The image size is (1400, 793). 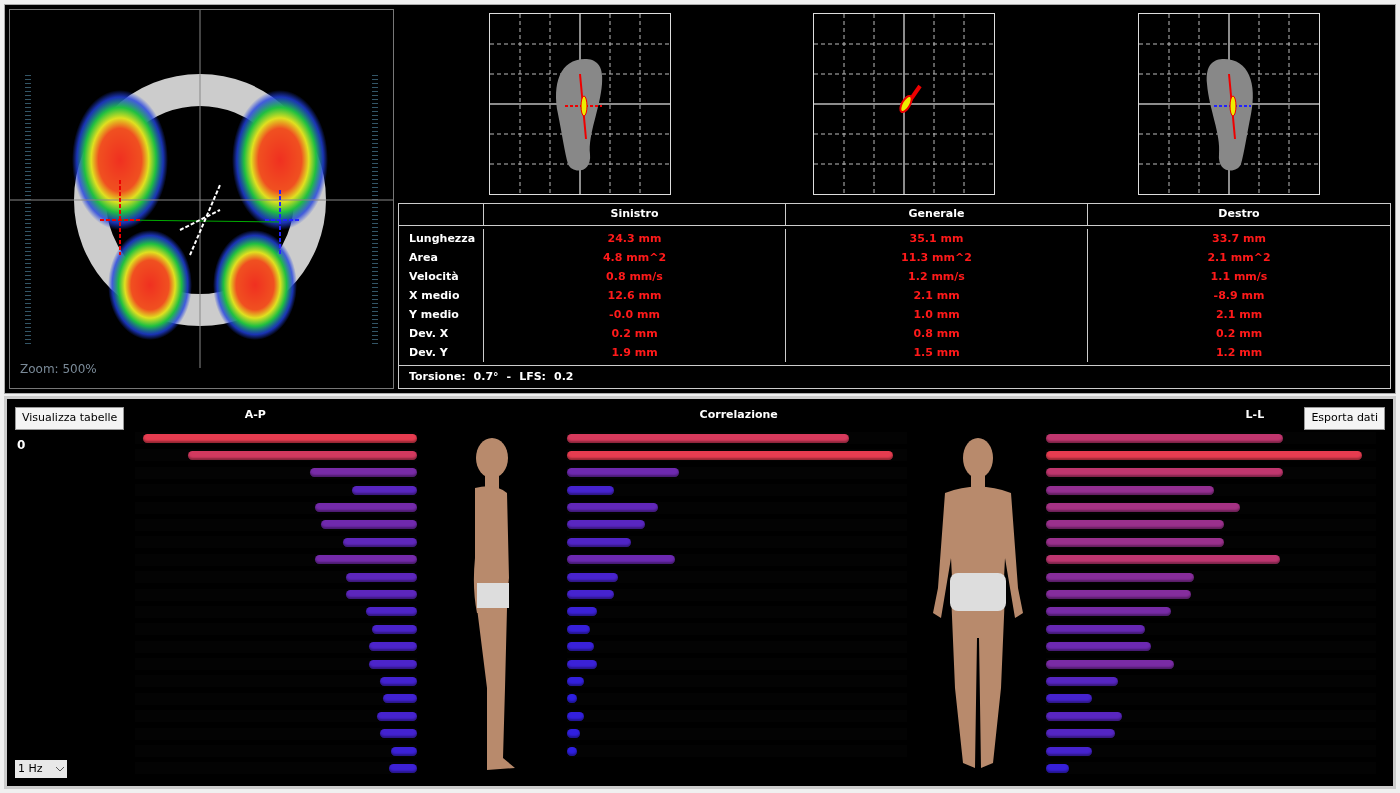 I want to click on row-label: Velocità, so click(x=434, y=277).